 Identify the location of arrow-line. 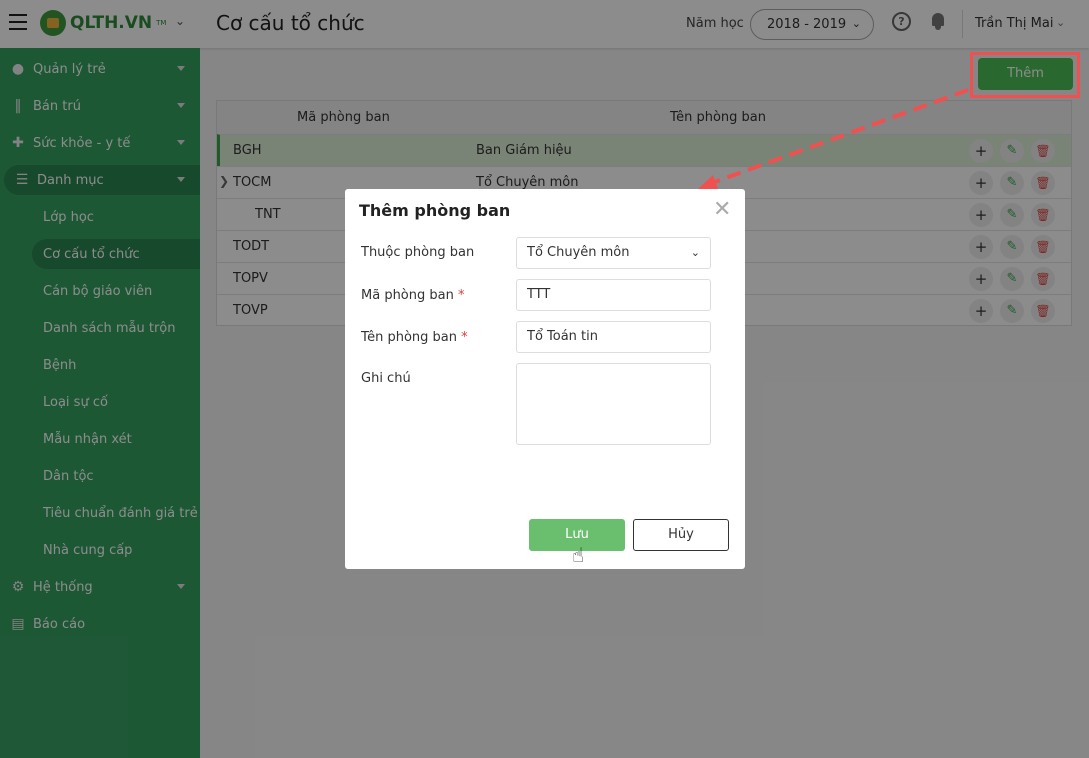
(840, 136).